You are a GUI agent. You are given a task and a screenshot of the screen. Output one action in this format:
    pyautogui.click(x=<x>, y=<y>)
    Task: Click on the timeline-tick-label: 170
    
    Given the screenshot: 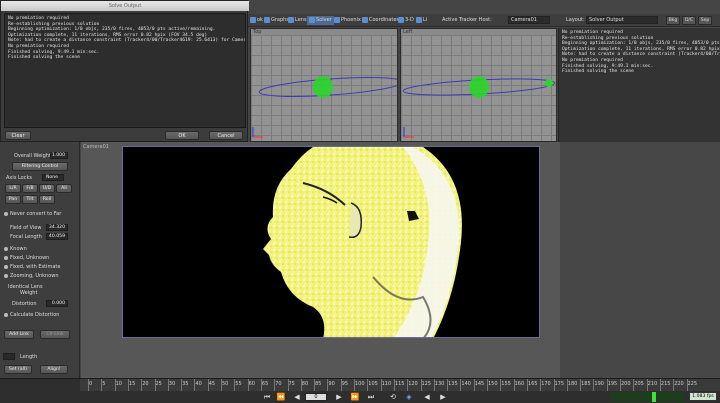 What is the action you would take?
    pyautogui.click(x=546, y=384)
    